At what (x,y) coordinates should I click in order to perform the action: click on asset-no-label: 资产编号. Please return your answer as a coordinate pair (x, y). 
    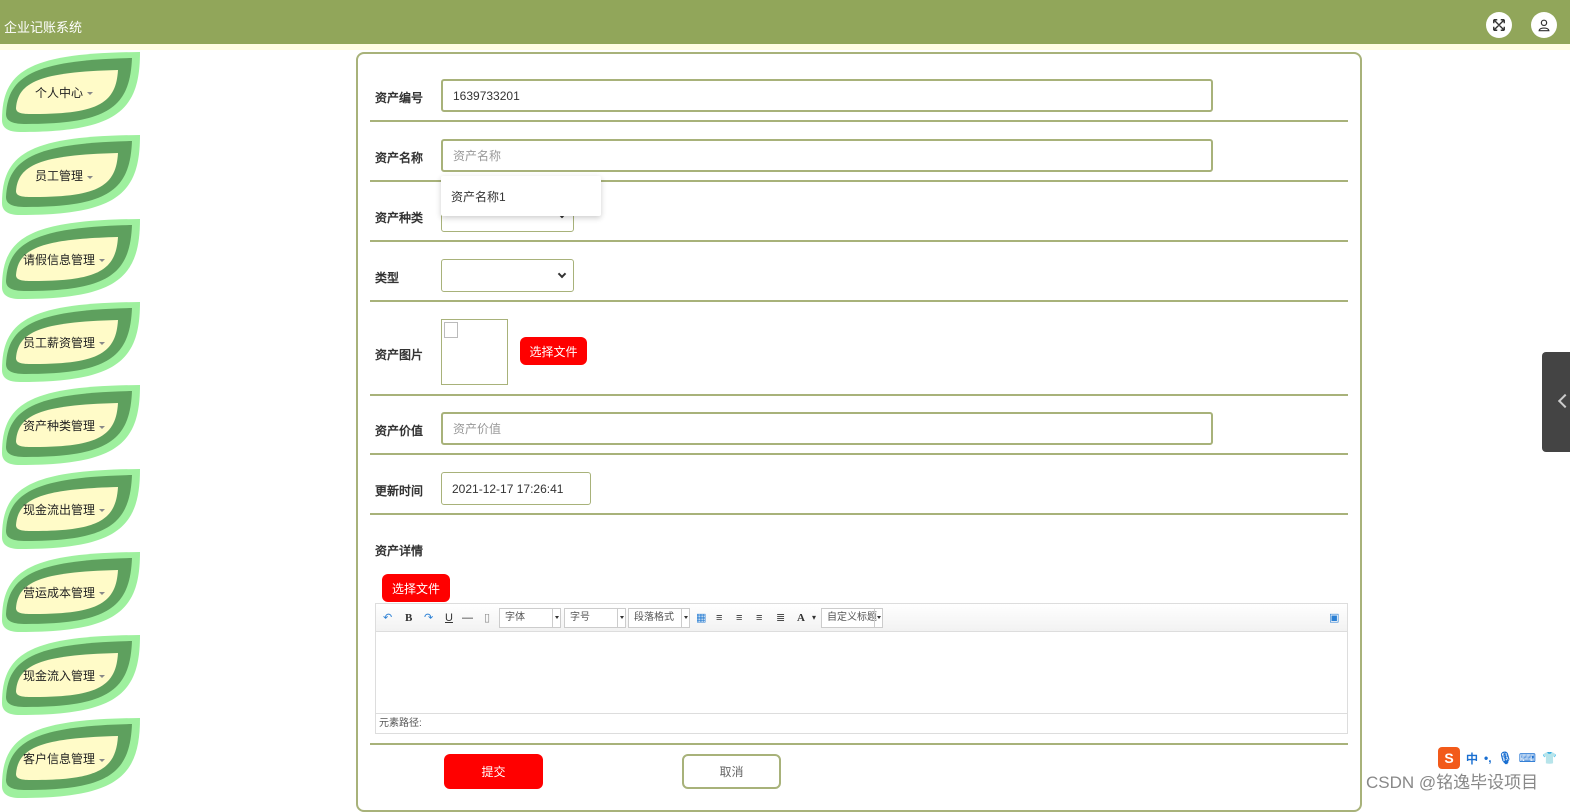
    Looking at the image, I should click on (399, 98).